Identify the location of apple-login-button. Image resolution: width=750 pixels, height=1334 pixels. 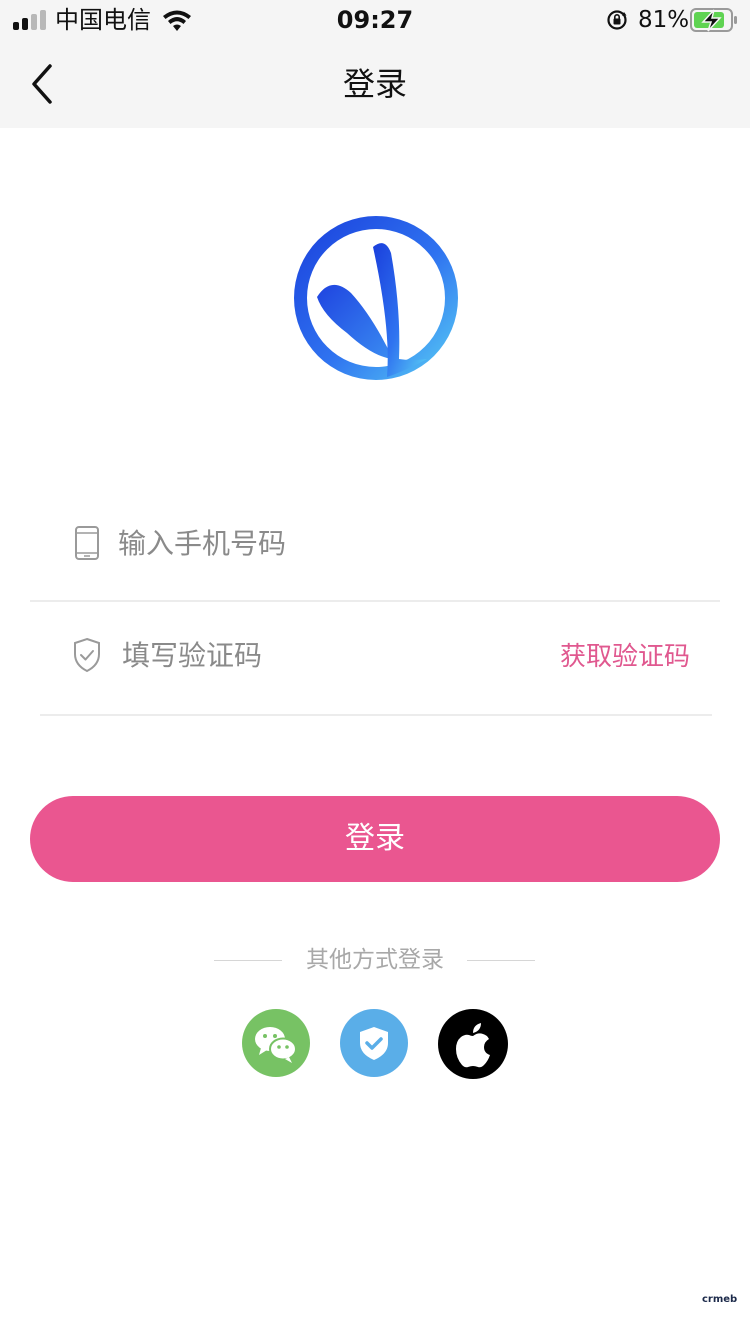
(473, 1044).